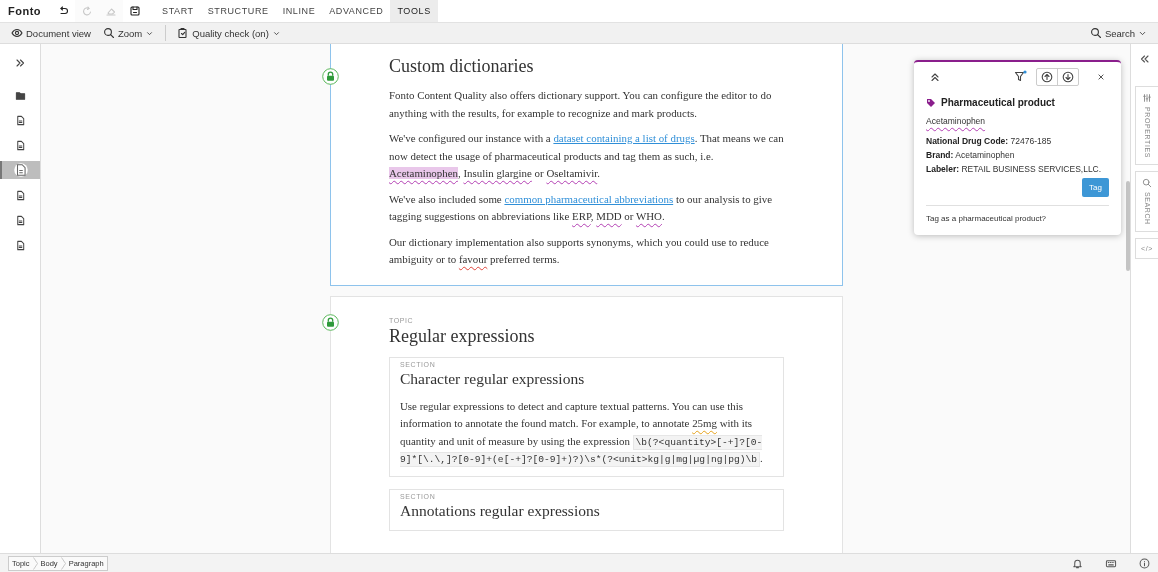  Describe the element at coordinates (414, 11) in the screenshot. I see `ribbon-tab: TOOLS` at that location.